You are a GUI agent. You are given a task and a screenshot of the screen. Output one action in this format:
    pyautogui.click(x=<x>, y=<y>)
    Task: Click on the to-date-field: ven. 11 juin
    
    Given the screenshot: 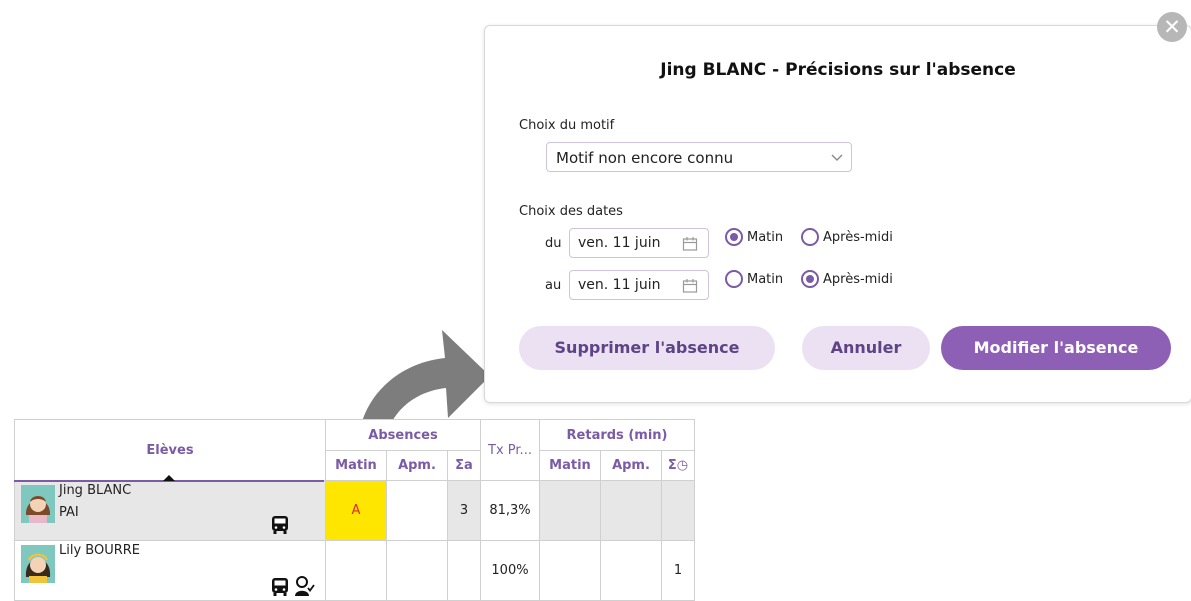 What is the action you would take?
    pyautogui.click(x=639, y=285)
    